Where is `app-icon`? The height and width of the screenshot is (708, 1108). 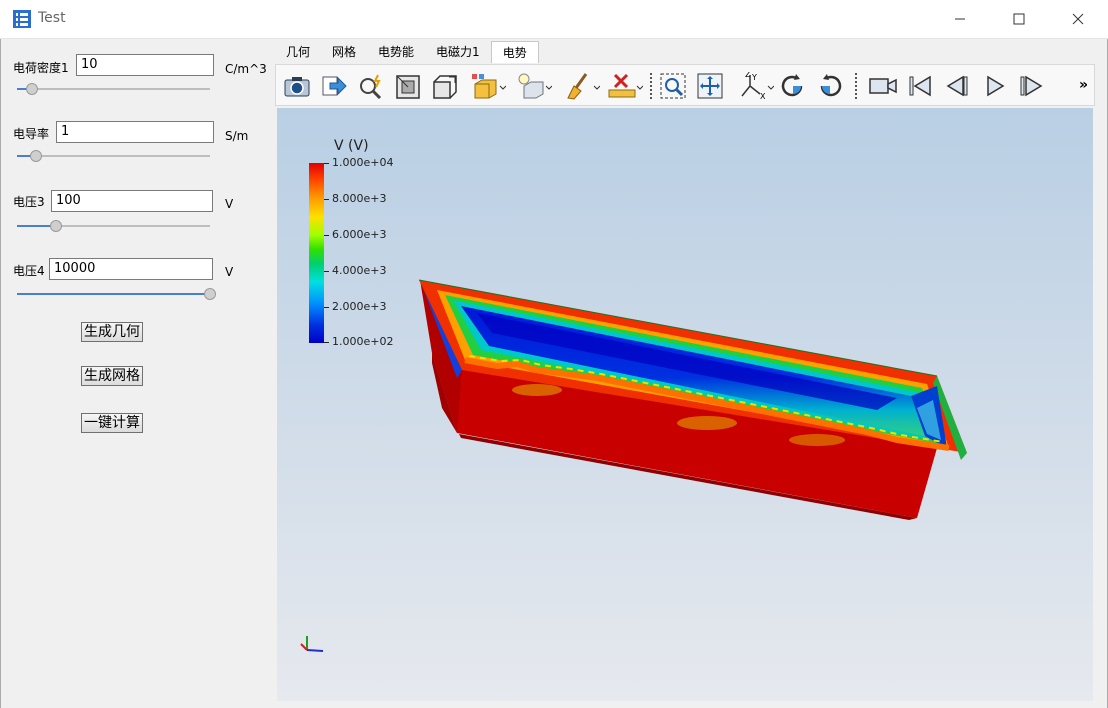
app-icon is located at coordinates (22, 19).